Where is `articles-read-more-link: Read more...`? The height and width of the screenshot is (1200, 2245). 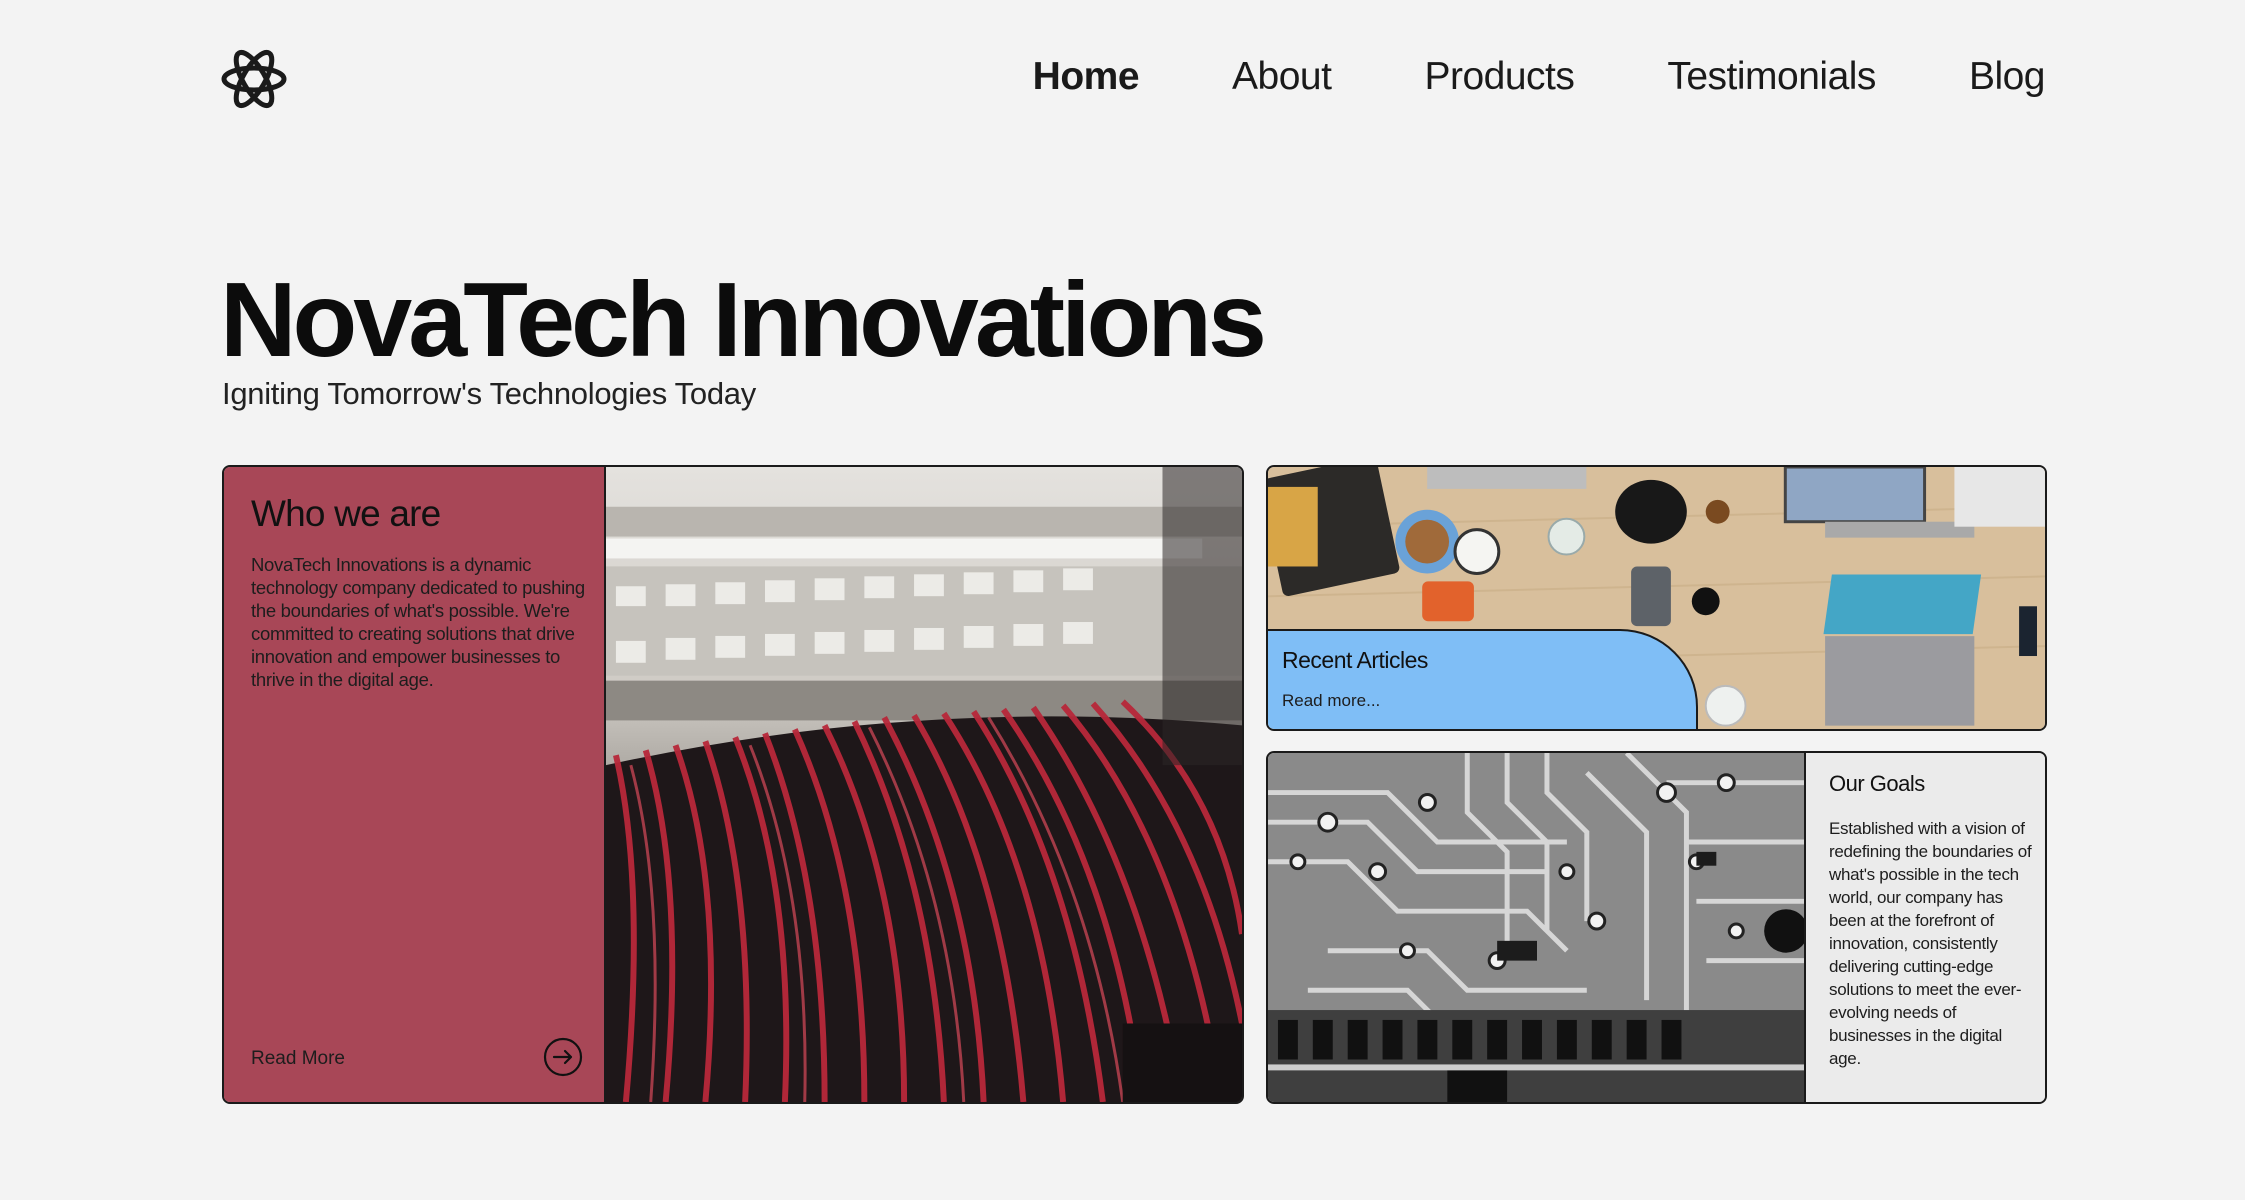 articles-read-more-link: Read more... is located at coordinates (1331, 701).